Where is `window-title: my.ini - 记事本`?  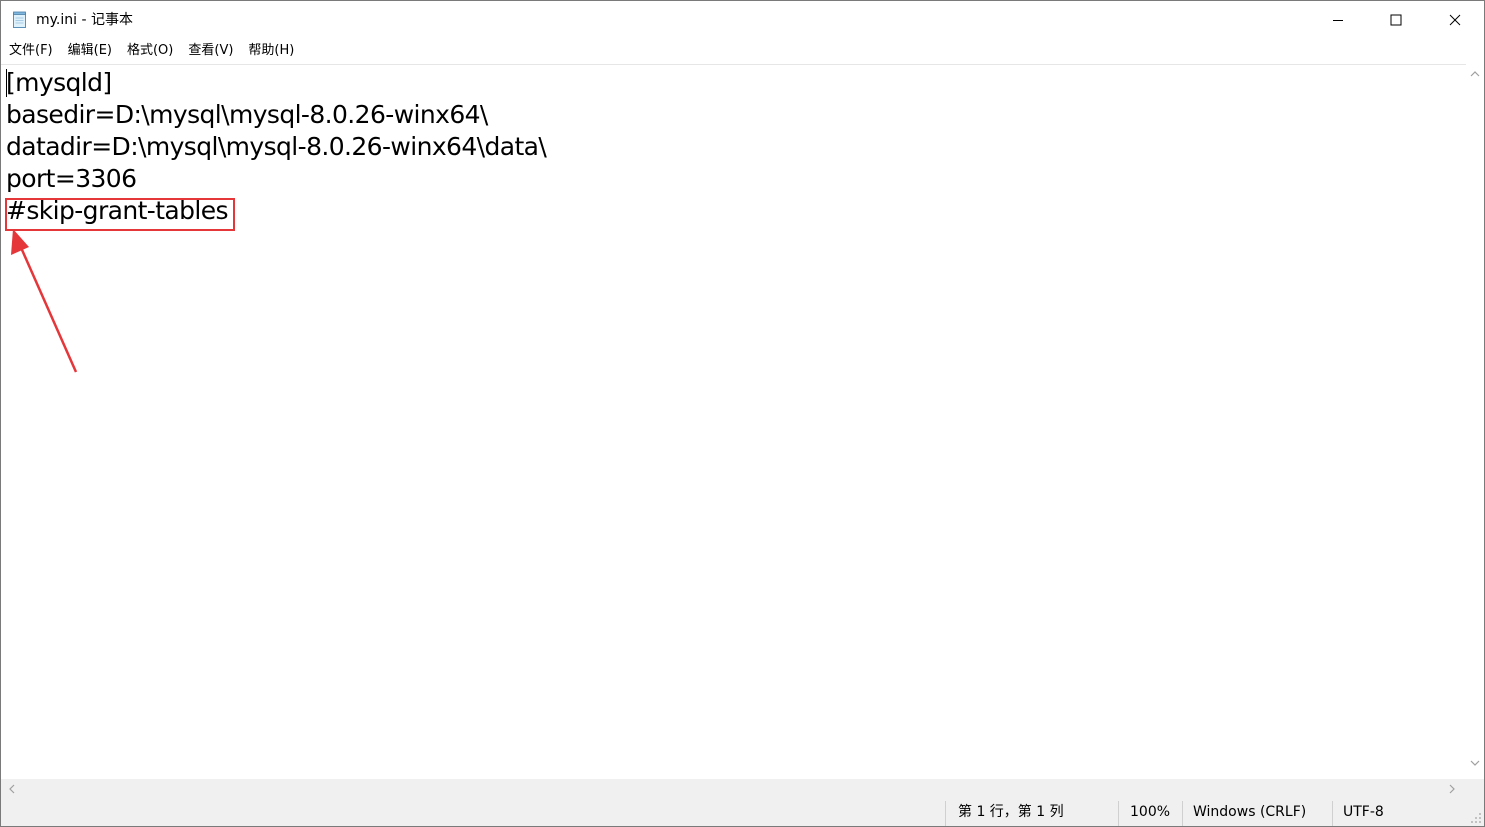
window-title: my.ini - 记事本 is located at coordinates (84, 20).